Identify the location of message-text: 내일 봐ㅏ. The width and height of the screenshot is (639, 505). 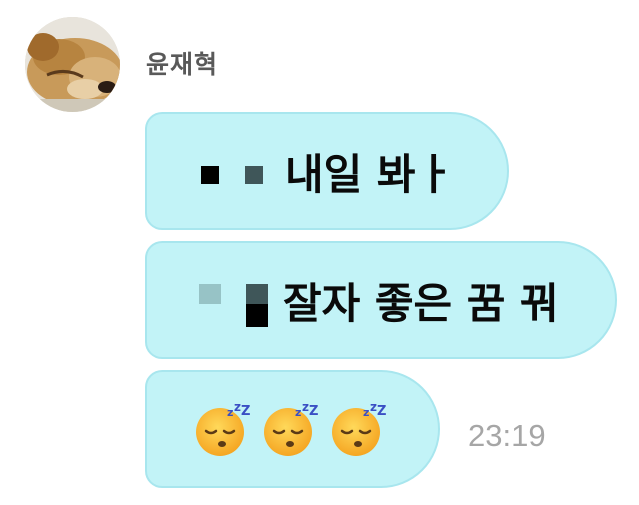
(370, 174).